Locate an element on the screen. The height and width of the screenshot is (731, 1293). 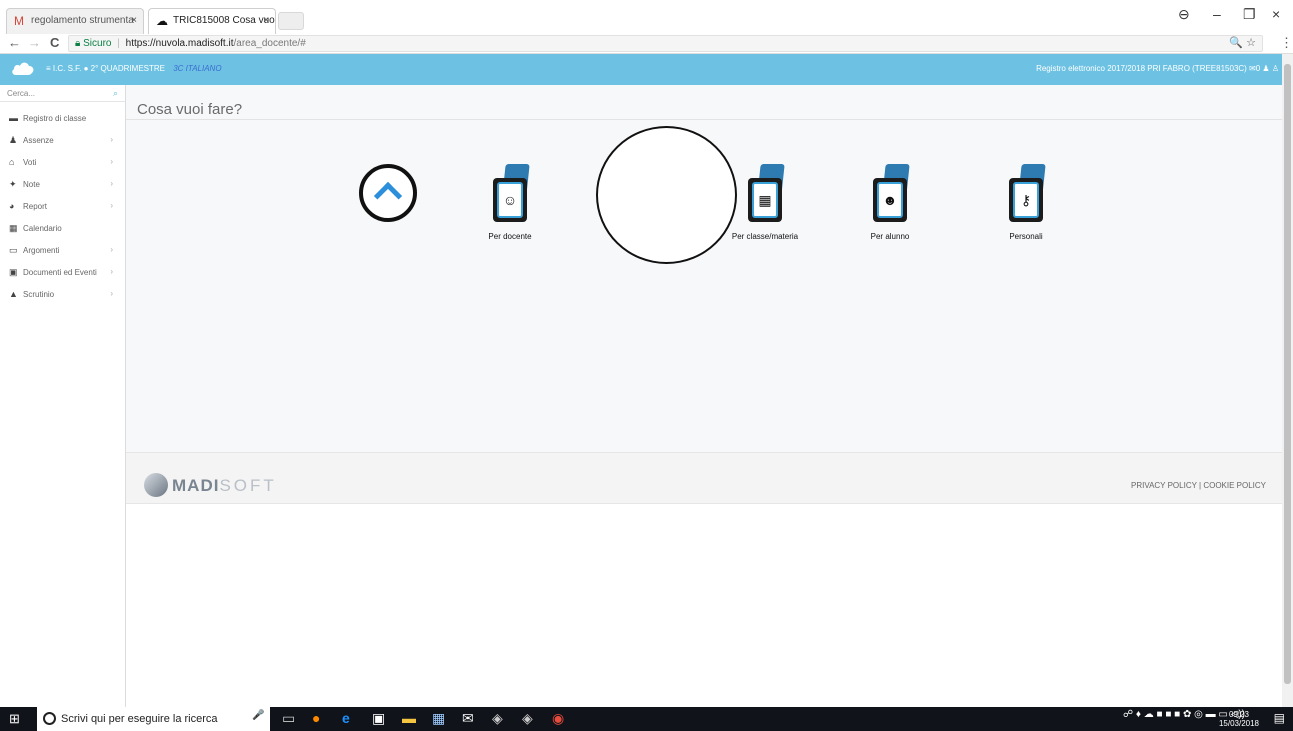
microphone-icon: 🎤 is located at coordinates (258, 715).